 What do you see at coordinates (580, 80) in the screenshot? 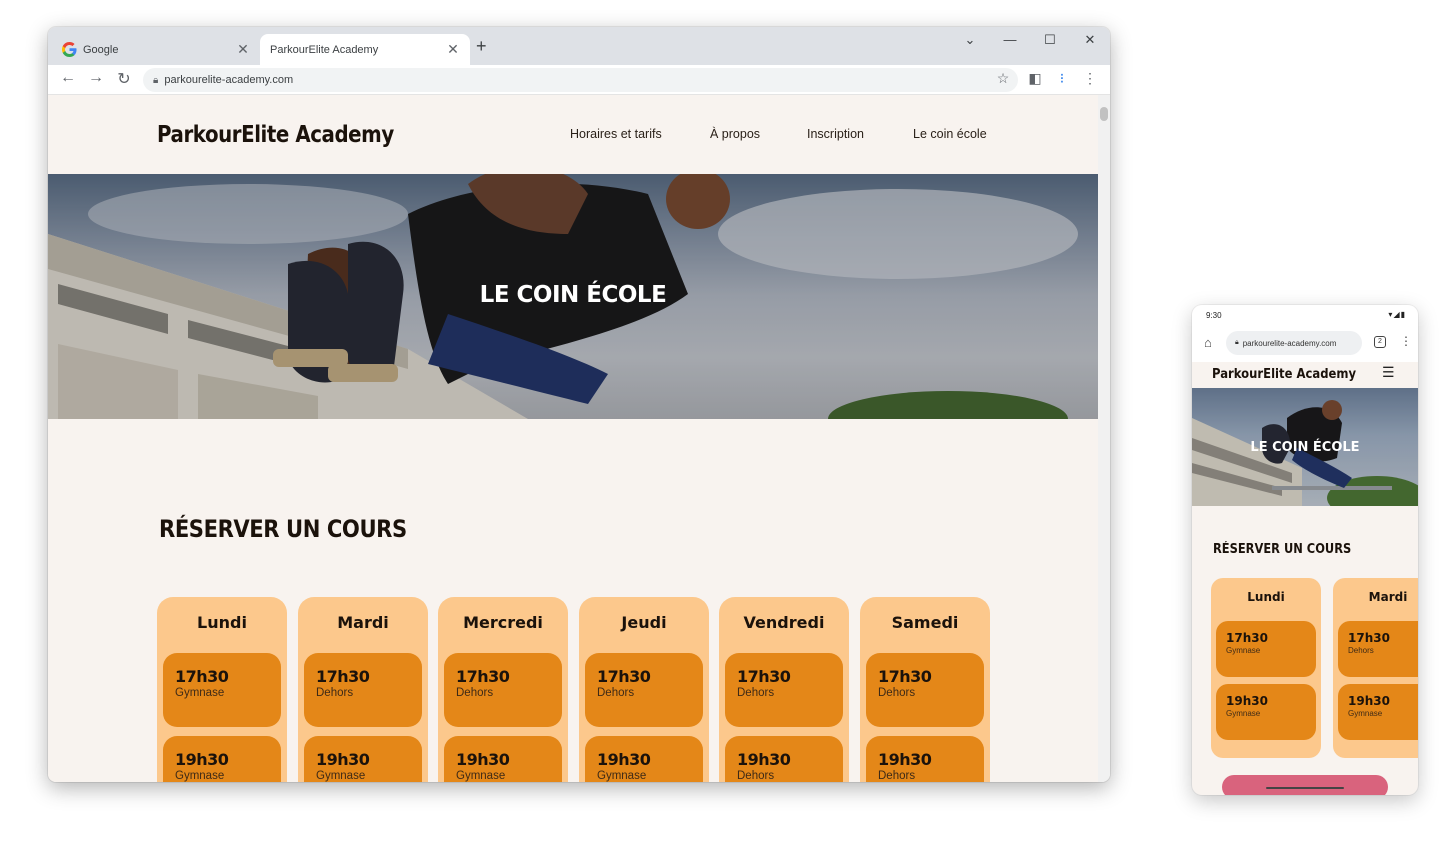
I see `address-bar: 🔒︎ parkourelite-academy.com` at bounding box center [580, 80].